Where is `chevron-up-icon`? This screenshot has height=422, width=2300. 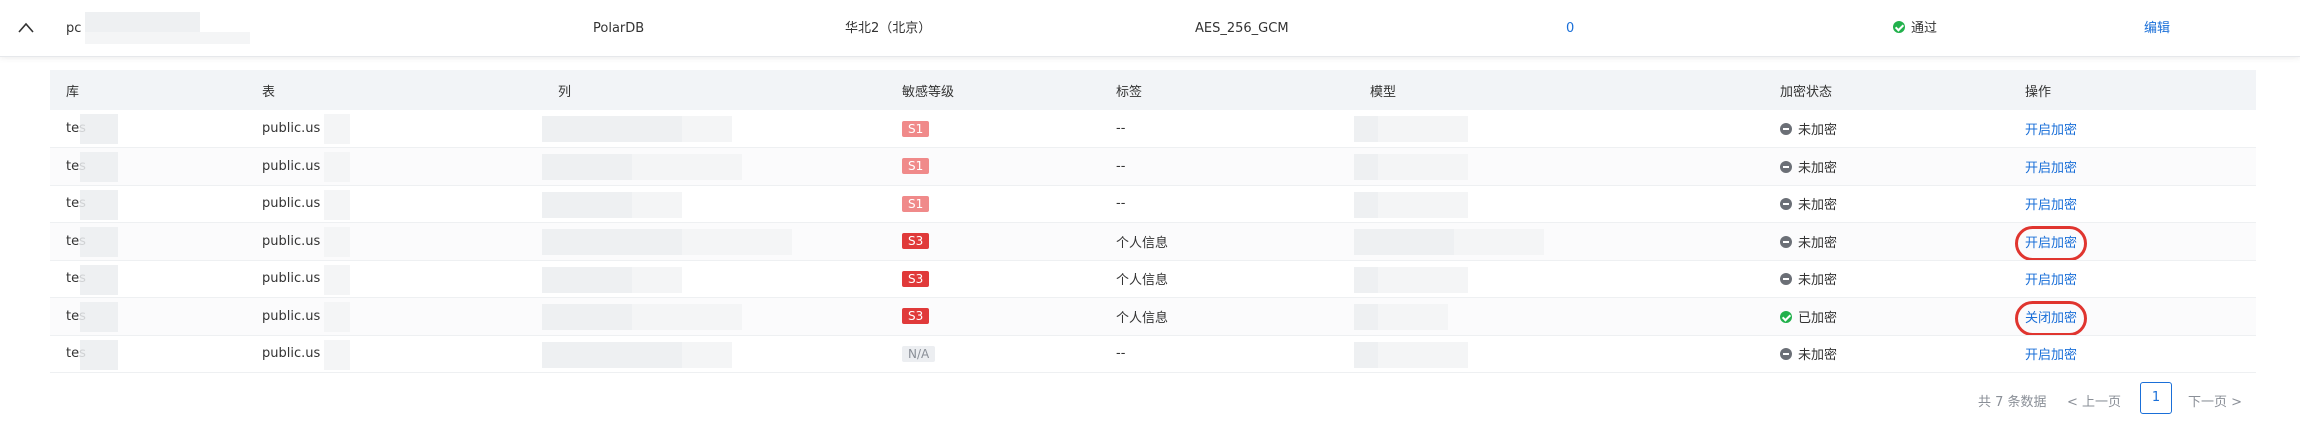 chevron-up-icon is located at coordinates (26, 28).